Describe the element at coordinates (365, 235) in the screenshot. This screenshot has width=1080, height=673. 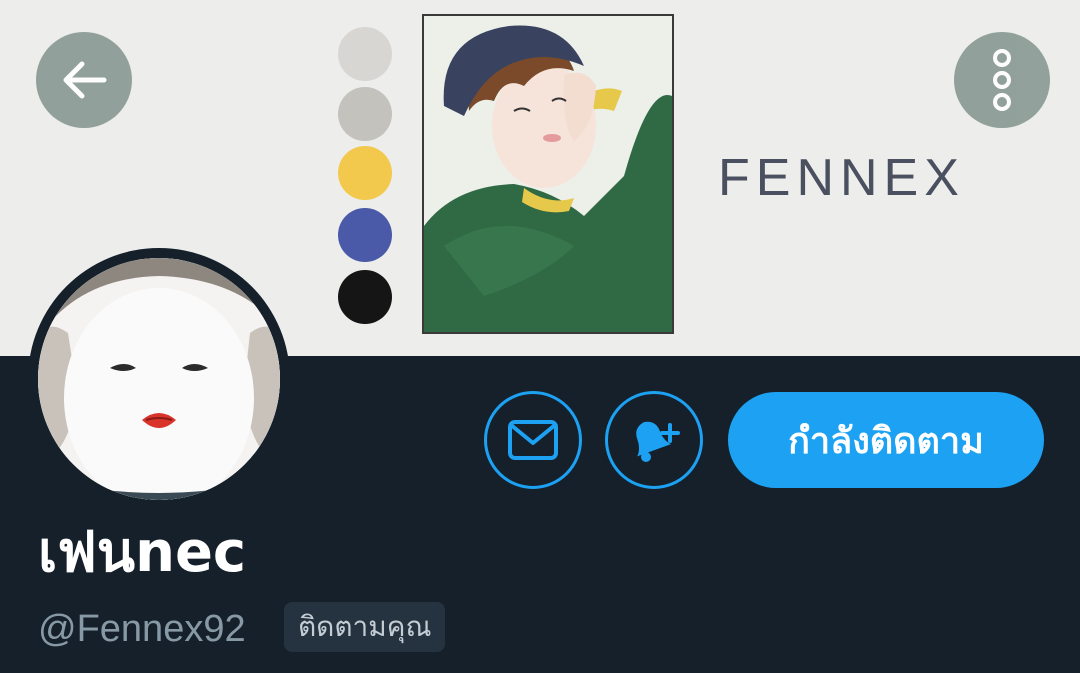
I see `color-swatch-blue` at that location.